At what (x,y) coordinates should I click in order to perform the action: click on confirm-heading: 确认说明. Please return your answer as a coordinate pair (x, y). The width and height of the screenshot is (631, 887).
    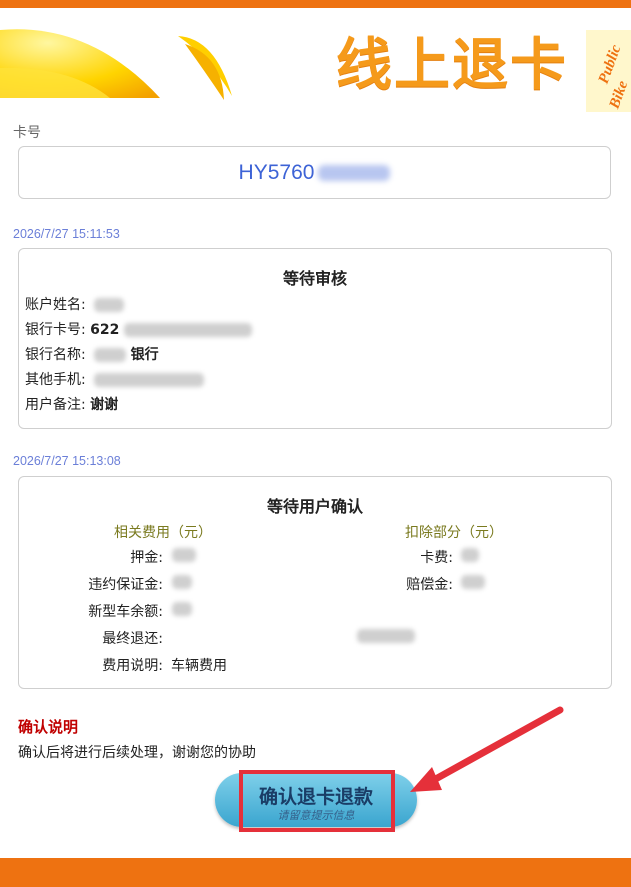
    Looking at the image, I should click on (48, 727).